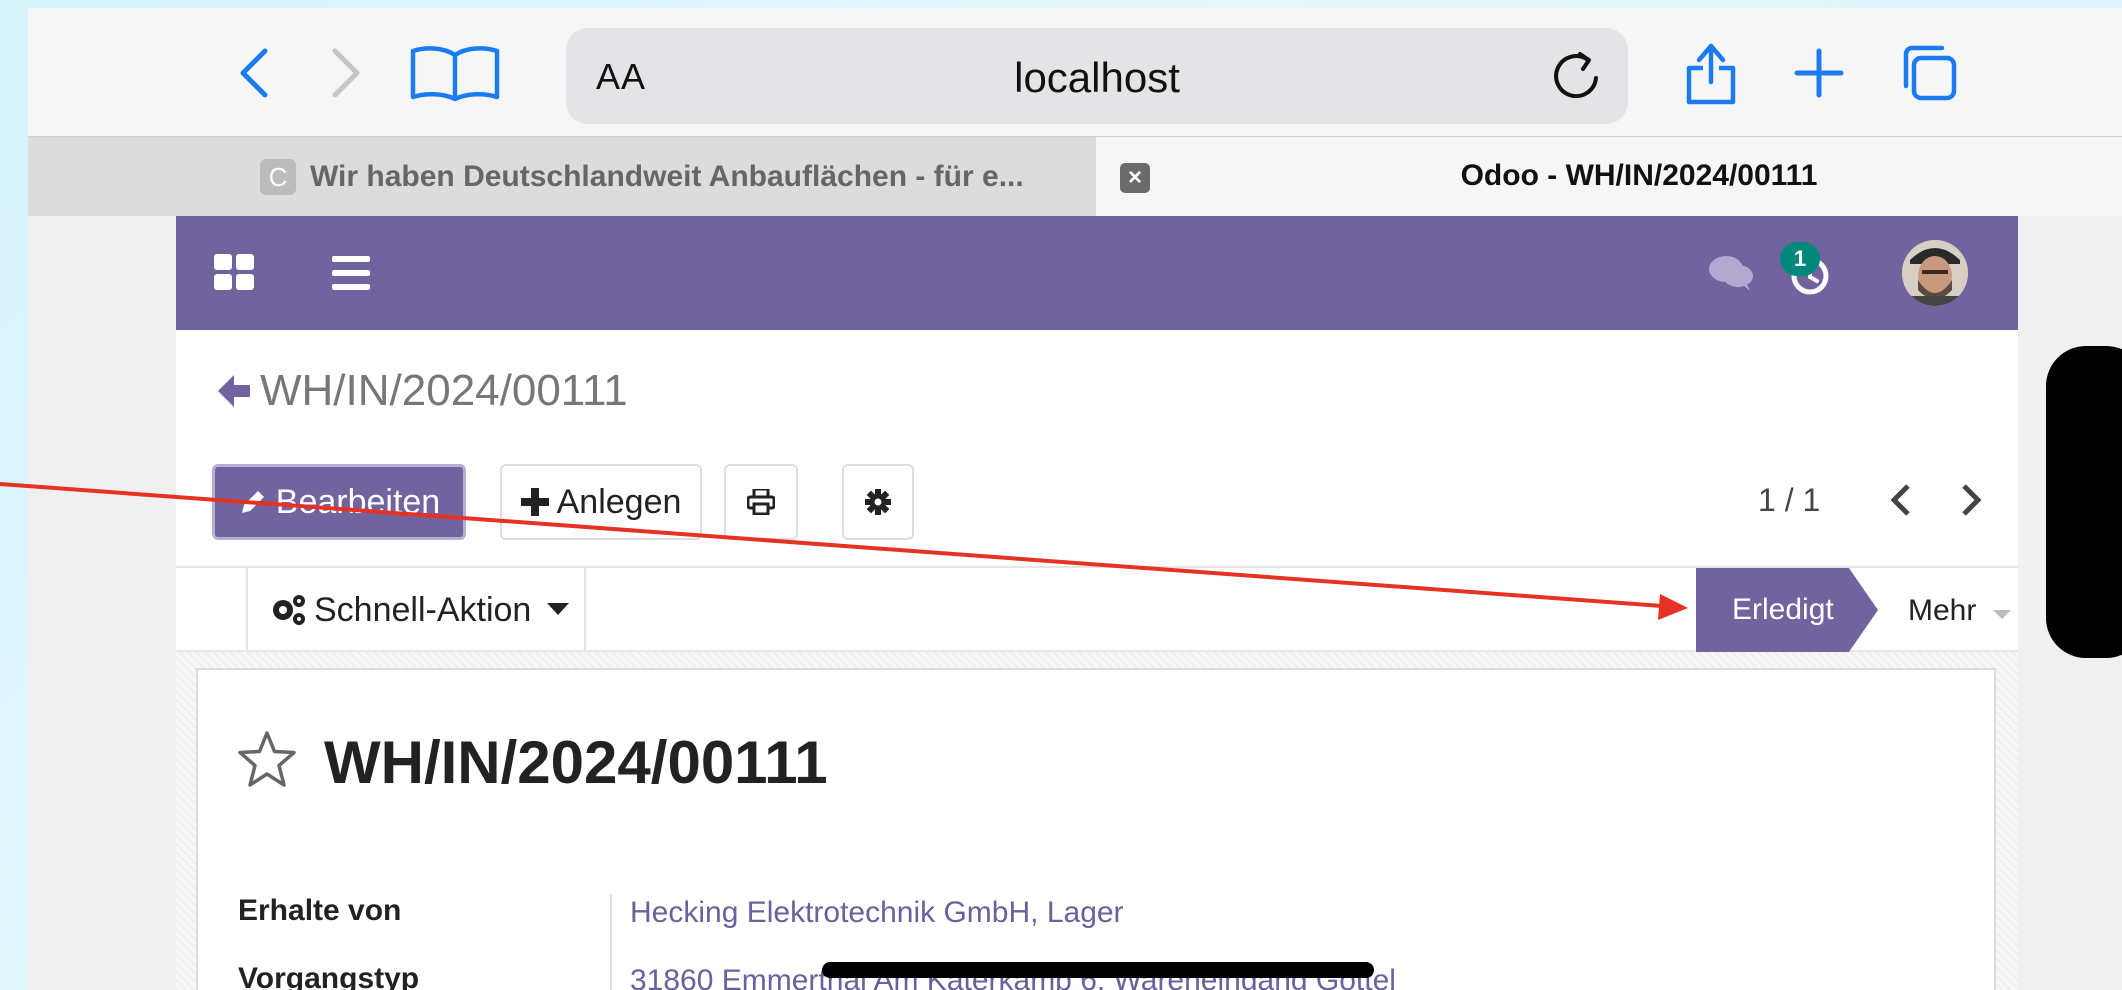  What do you see at coordinates (444, 390) in the screenshot?
I see `breadcrumb-title: WH/IN/2024/00111` at bounding box center [444, 390].